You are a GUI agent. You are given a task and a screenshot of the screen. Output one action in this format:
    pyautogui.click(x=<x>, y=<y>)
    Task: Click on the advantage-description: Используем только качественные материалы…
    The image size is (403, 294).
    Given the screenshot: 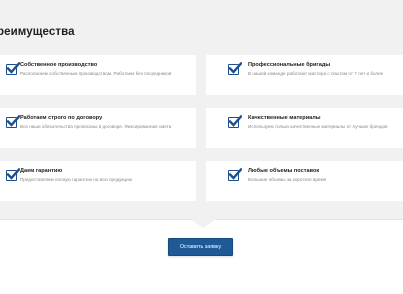 What is the action you would take?
    pyautogui.click(x=318, y=126)
    